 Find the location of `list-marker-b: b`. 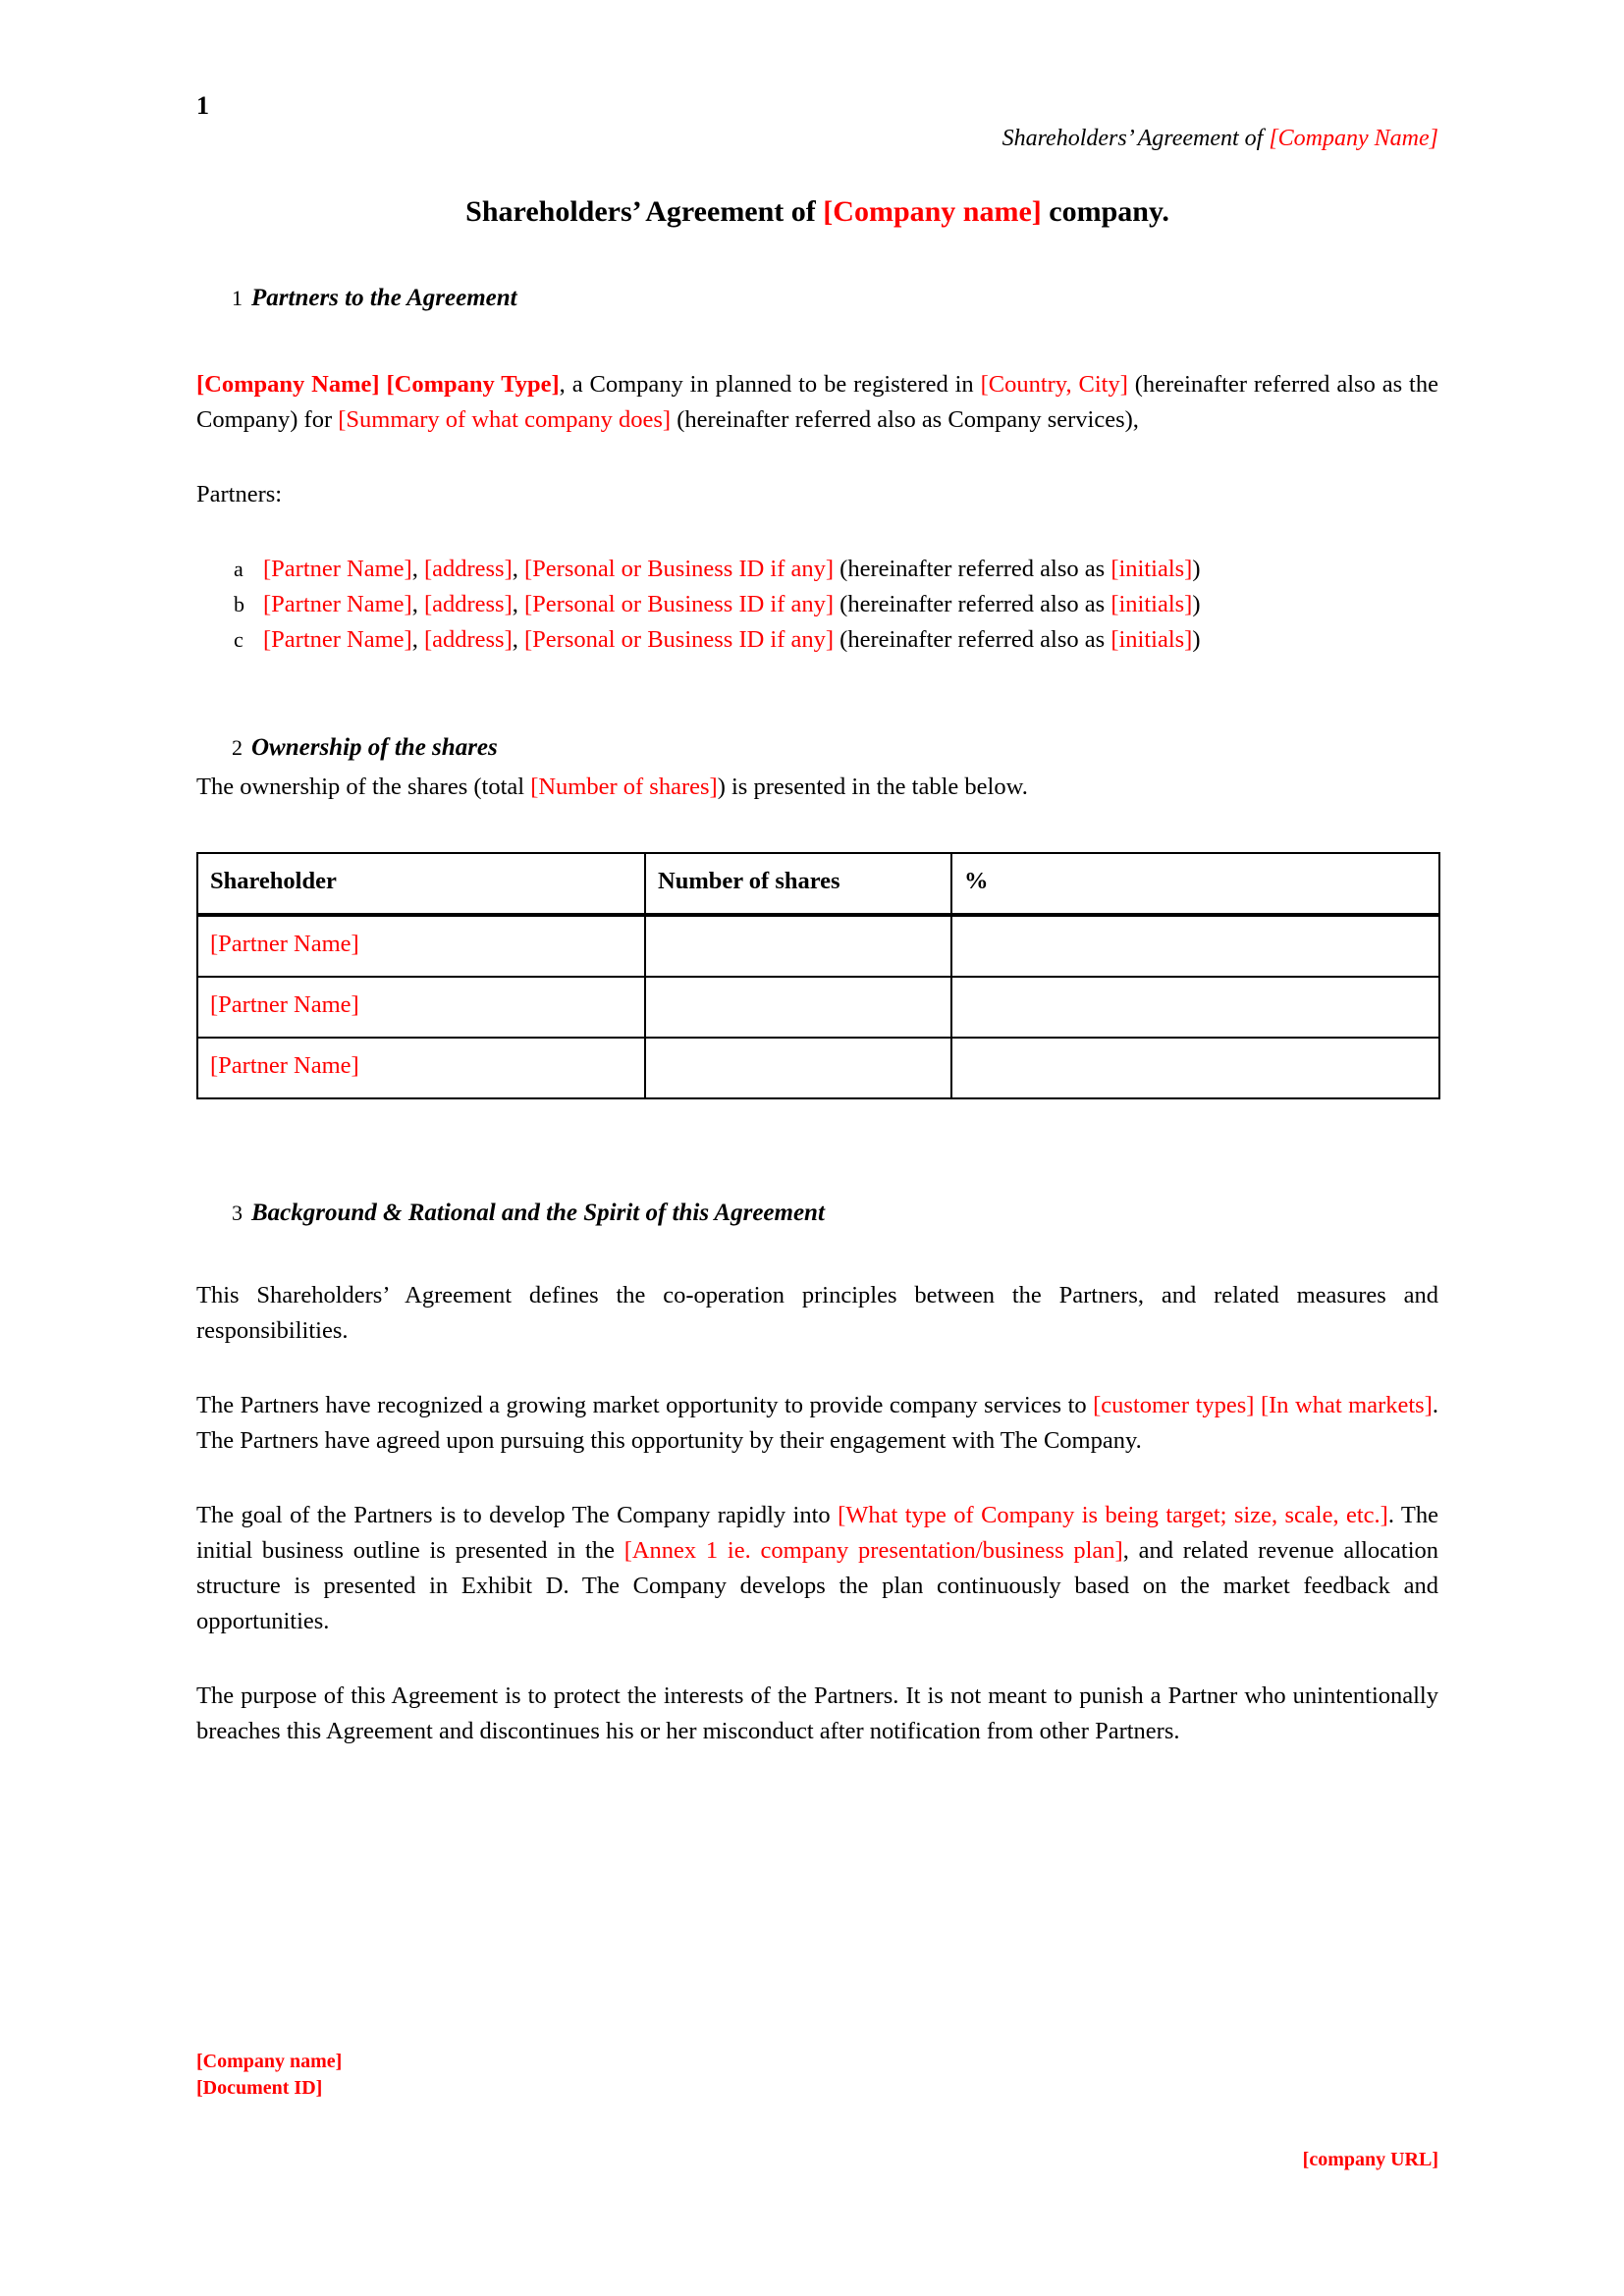

list-marker-b: b is located at coordinates (239, 604).